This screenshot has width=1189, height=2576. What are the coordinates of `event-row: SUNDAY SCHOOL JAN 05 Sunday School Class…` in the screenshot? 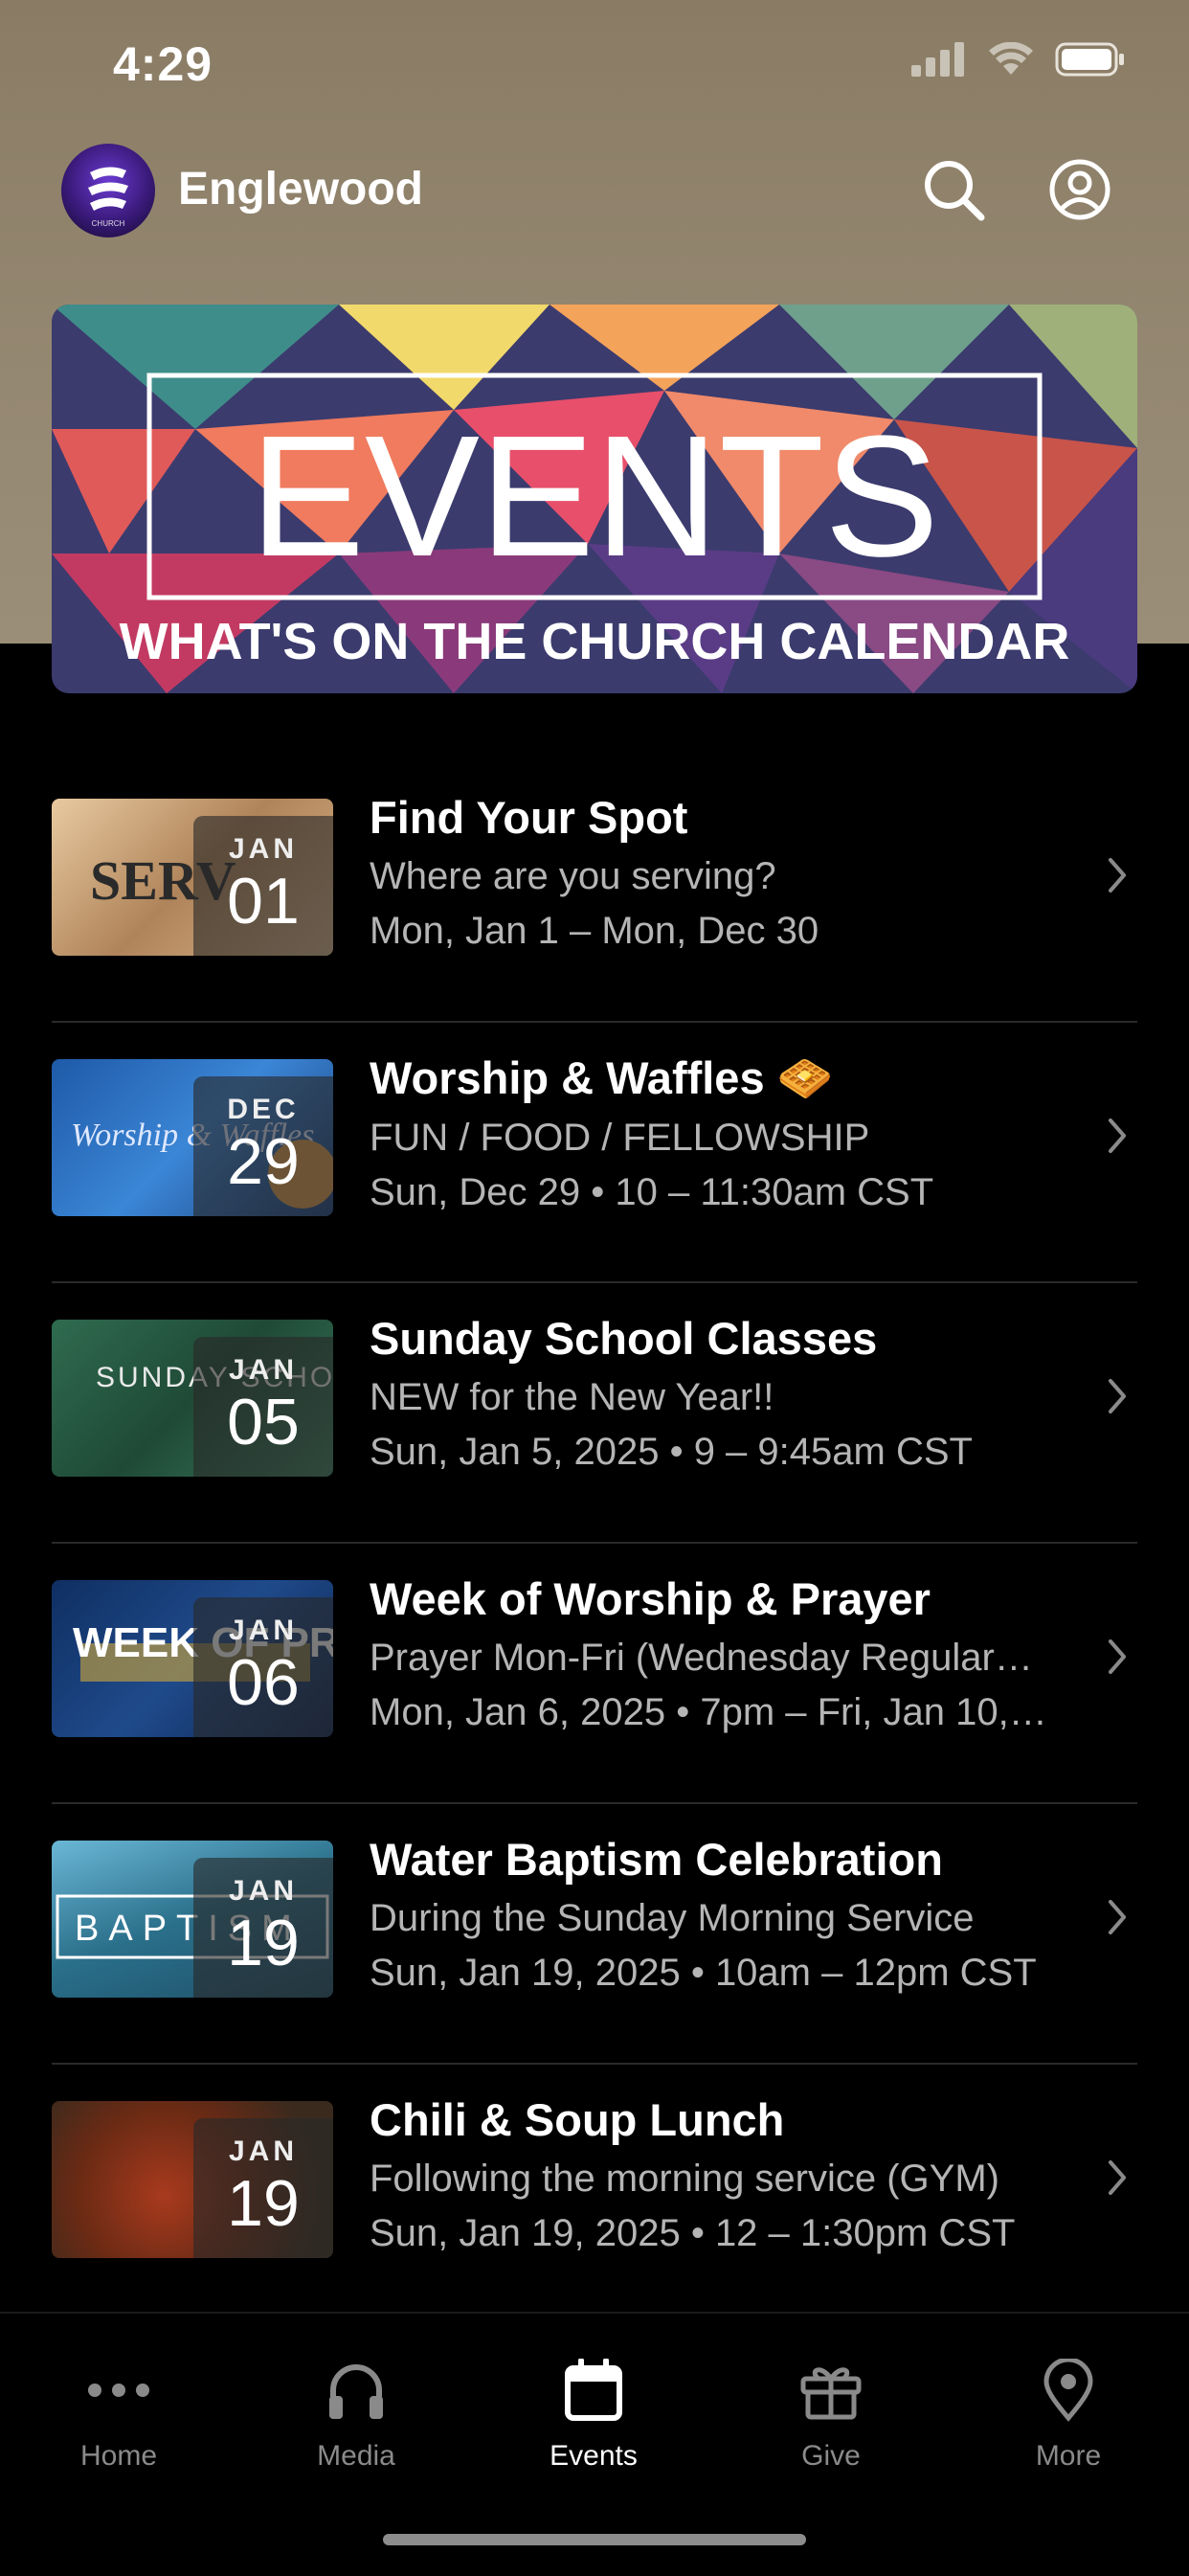 It's located at (594, 1413).